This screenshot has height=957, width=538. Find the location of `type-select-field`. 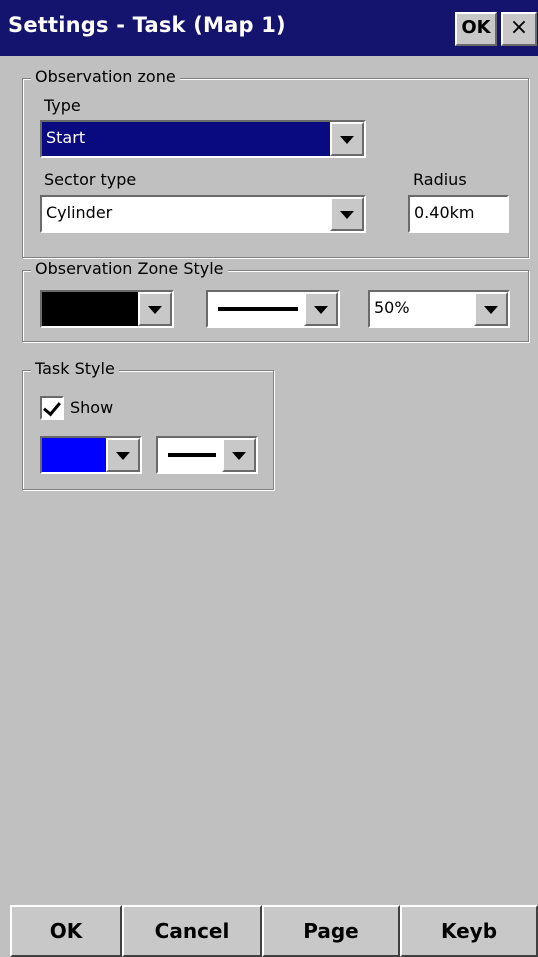

type-select-field is located at coordinates (186, 139).